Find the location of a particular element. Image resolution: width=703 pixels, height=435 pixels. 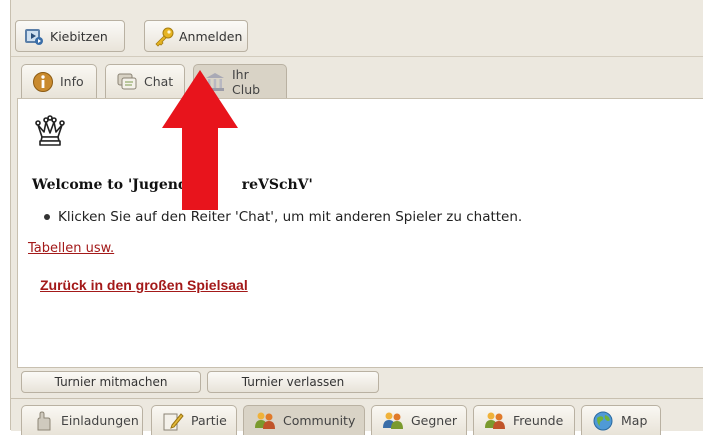

tab-info: Info is located at coordinates (59, 81).